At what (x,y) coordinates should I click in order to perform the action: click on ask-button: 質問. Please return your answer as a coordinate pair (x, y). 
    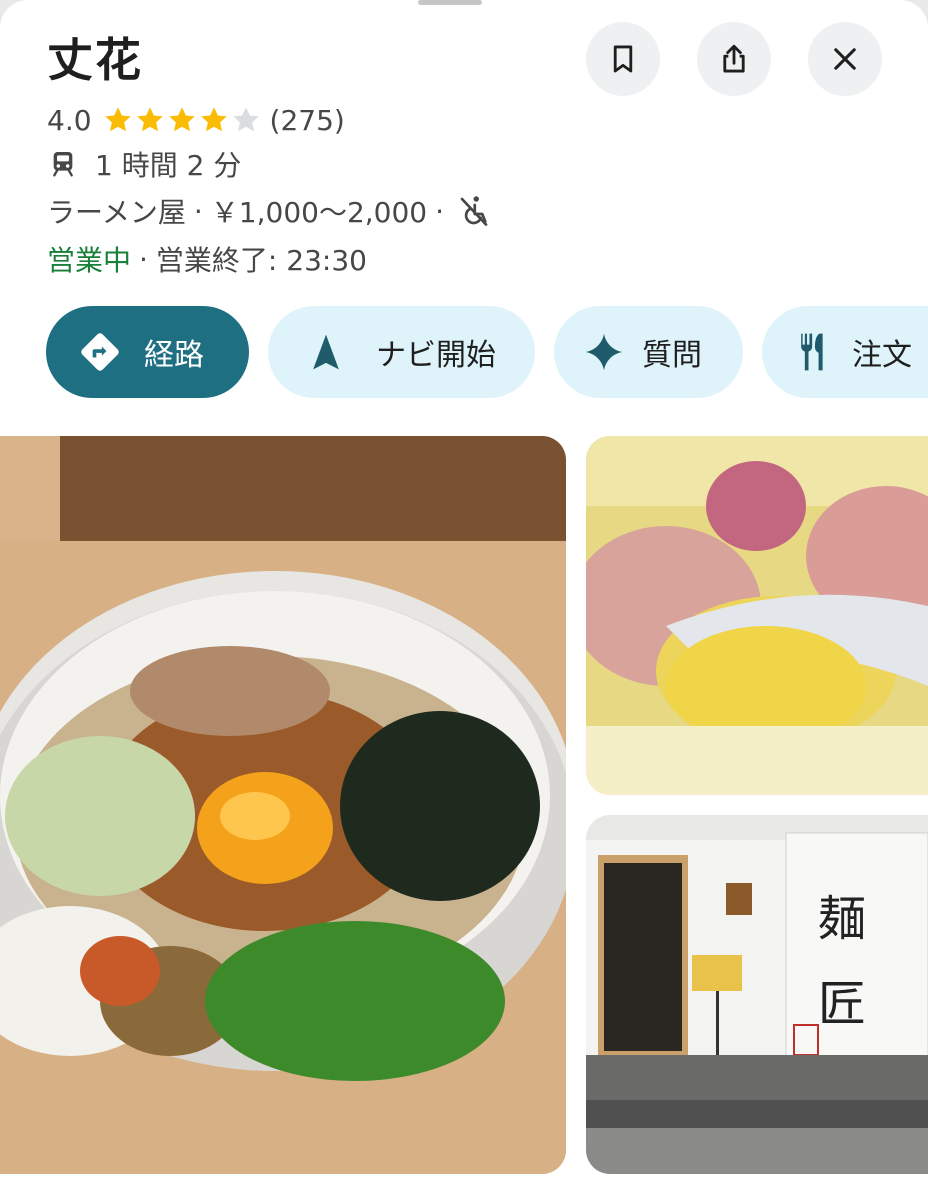
    Looking at the image, I should click on (648, 352).